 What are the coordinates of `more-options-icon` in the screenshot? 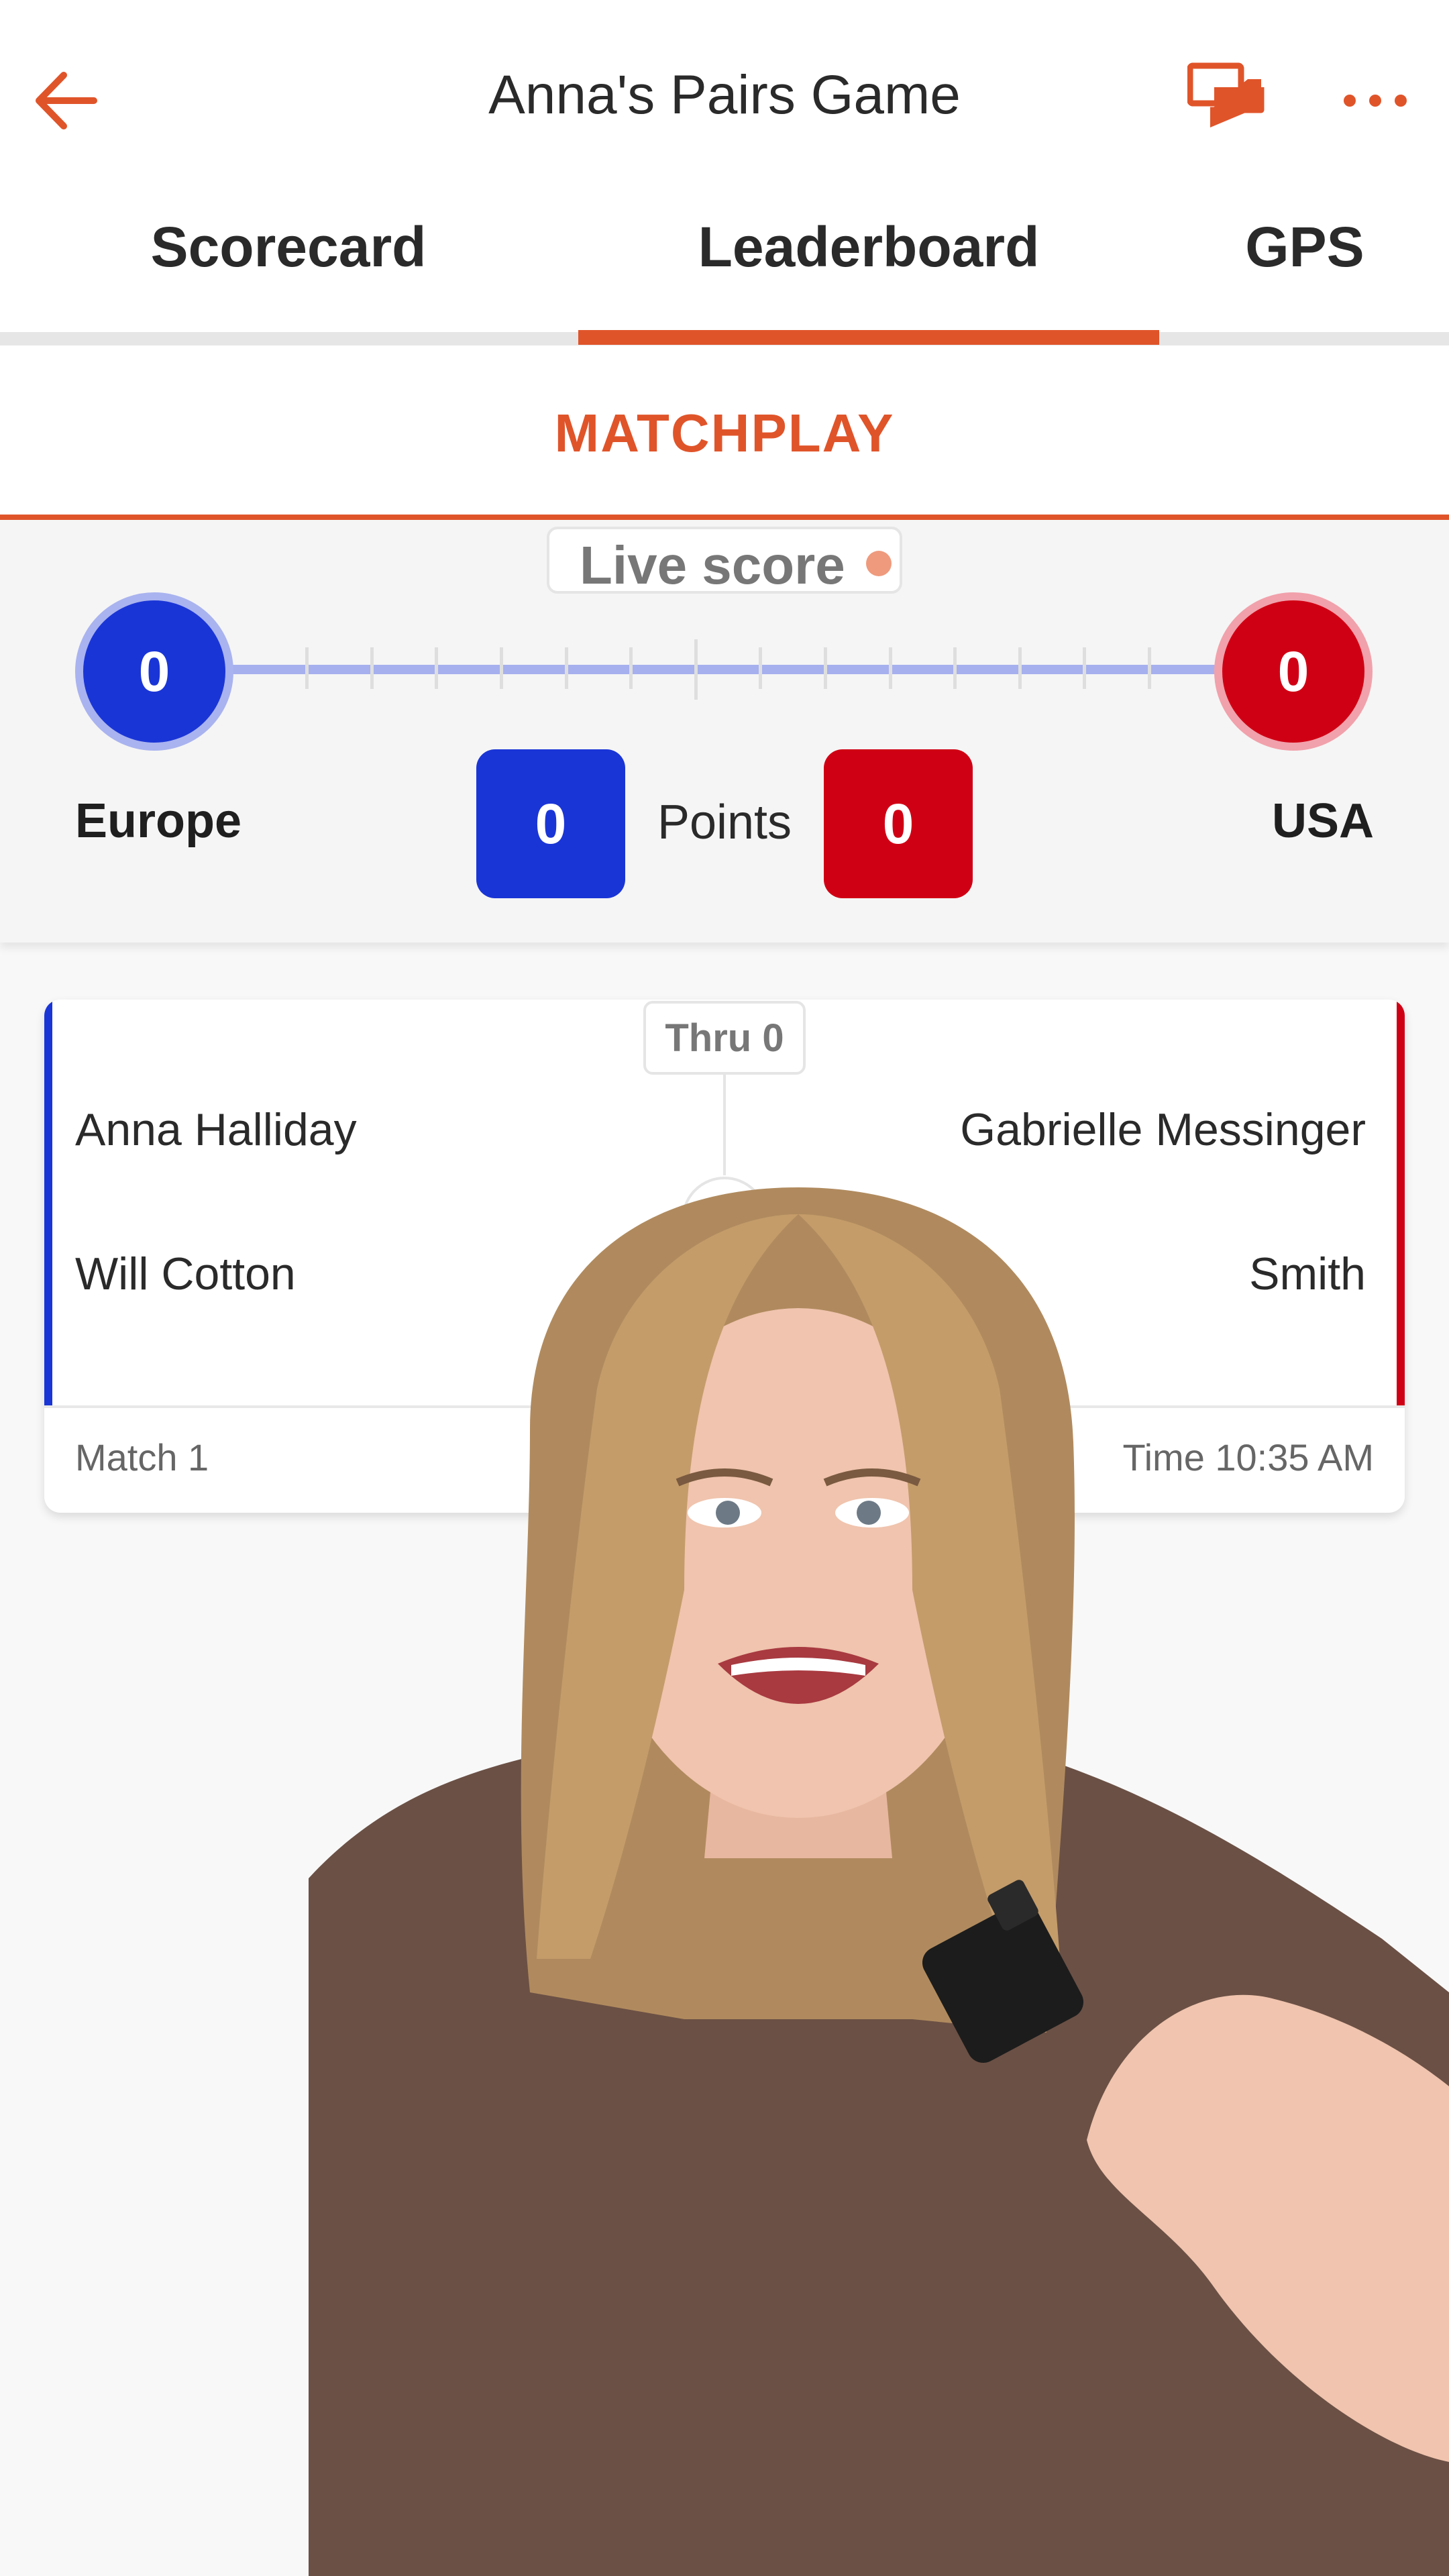 It's located at (1375, 100).